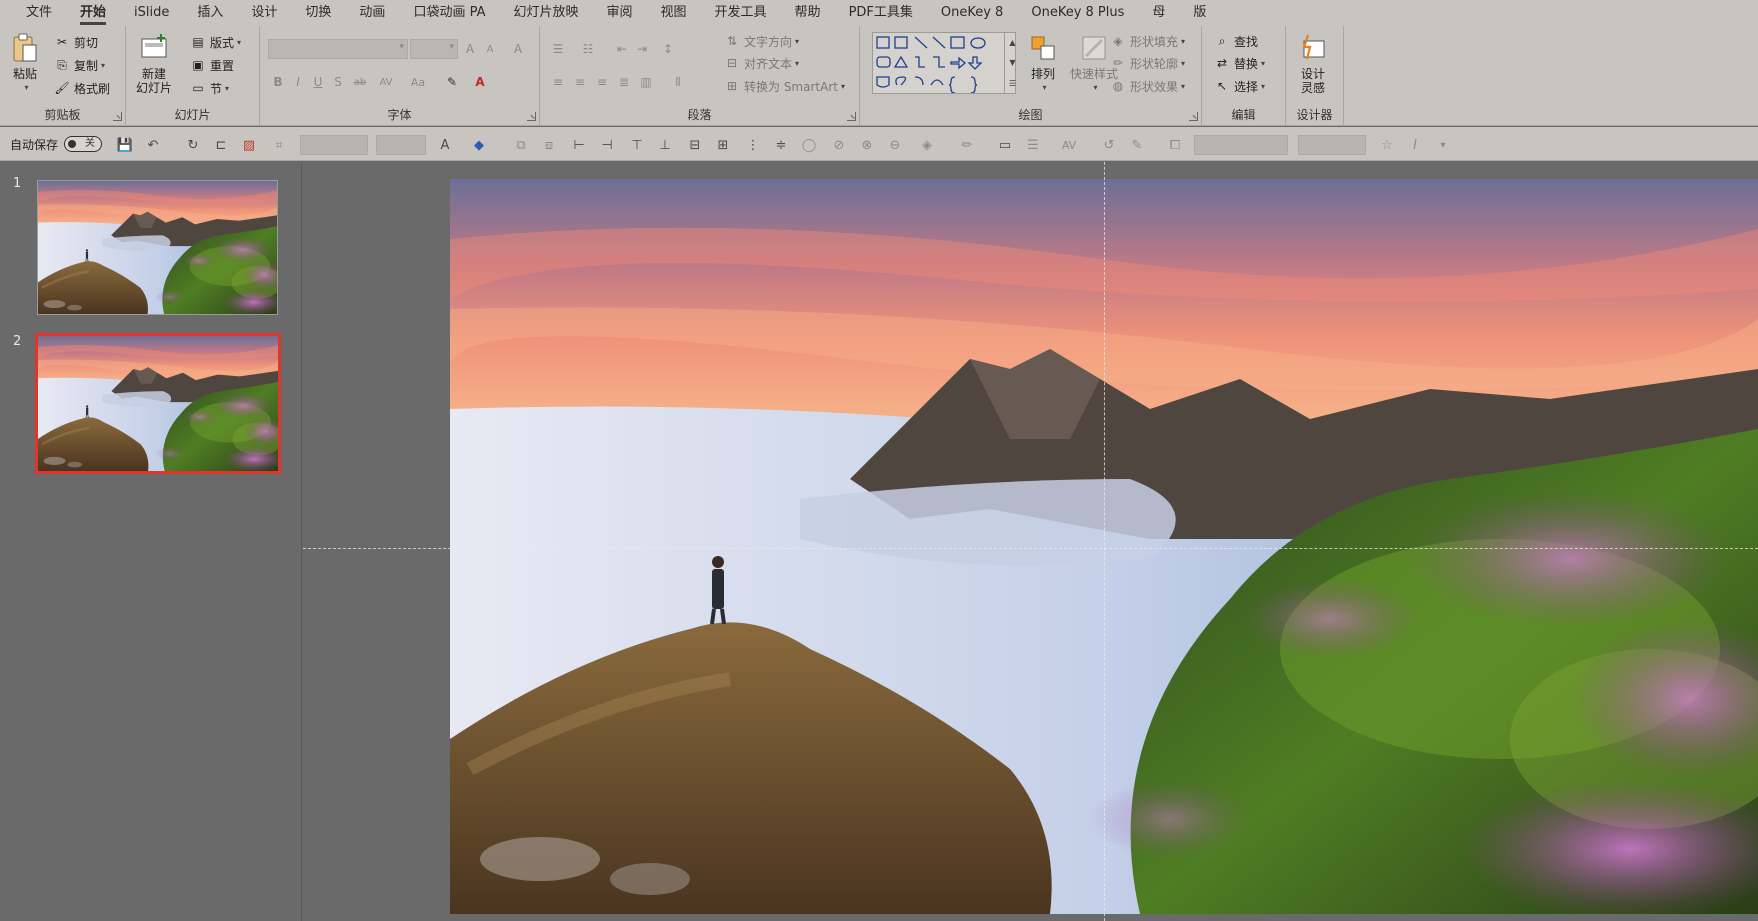 The image size is (1758, 921). What do you see at coordinates (549, 145) in the screenshot?
I see `ungroup-icon: ⧈` at bounding box center [549, 145].